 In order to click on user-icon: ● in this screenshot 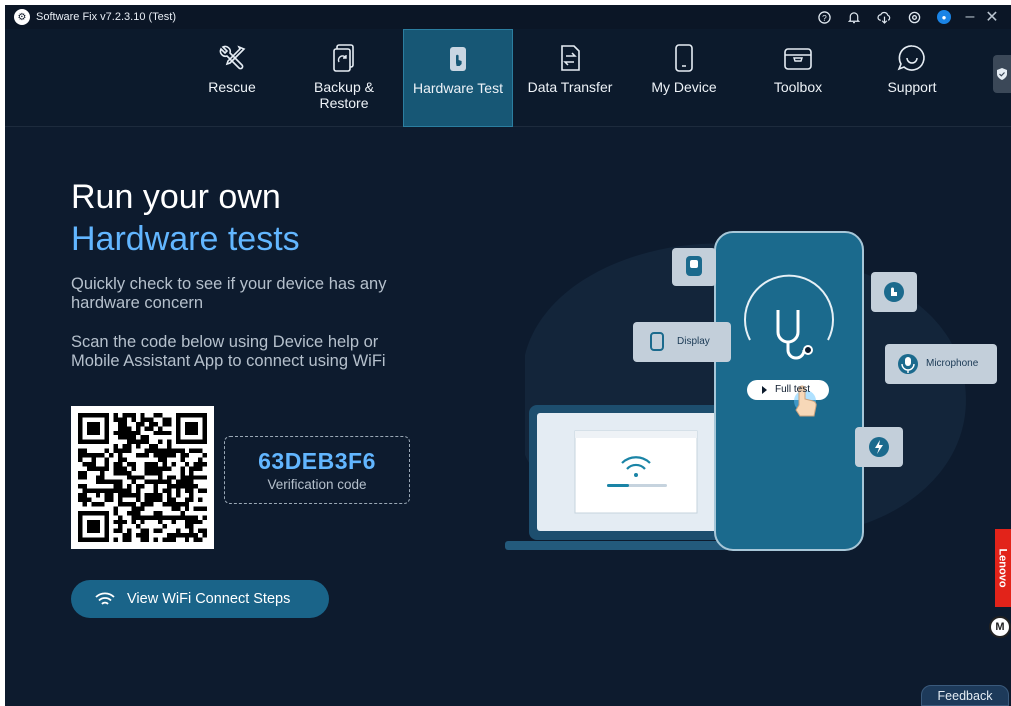, I will do `click(944, 17)`.